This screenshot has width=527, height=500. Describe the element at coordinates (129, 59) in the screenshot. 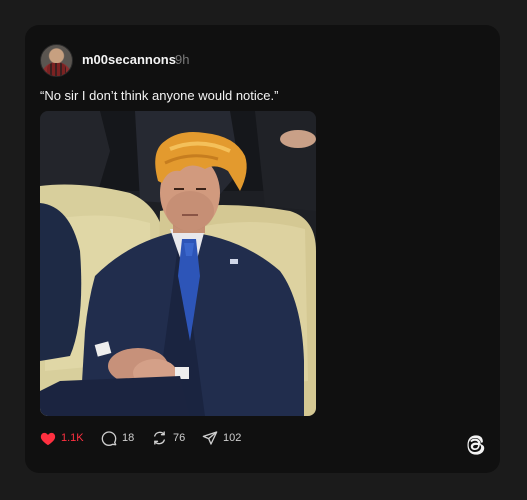

I see `username: m00secannons` at that location.